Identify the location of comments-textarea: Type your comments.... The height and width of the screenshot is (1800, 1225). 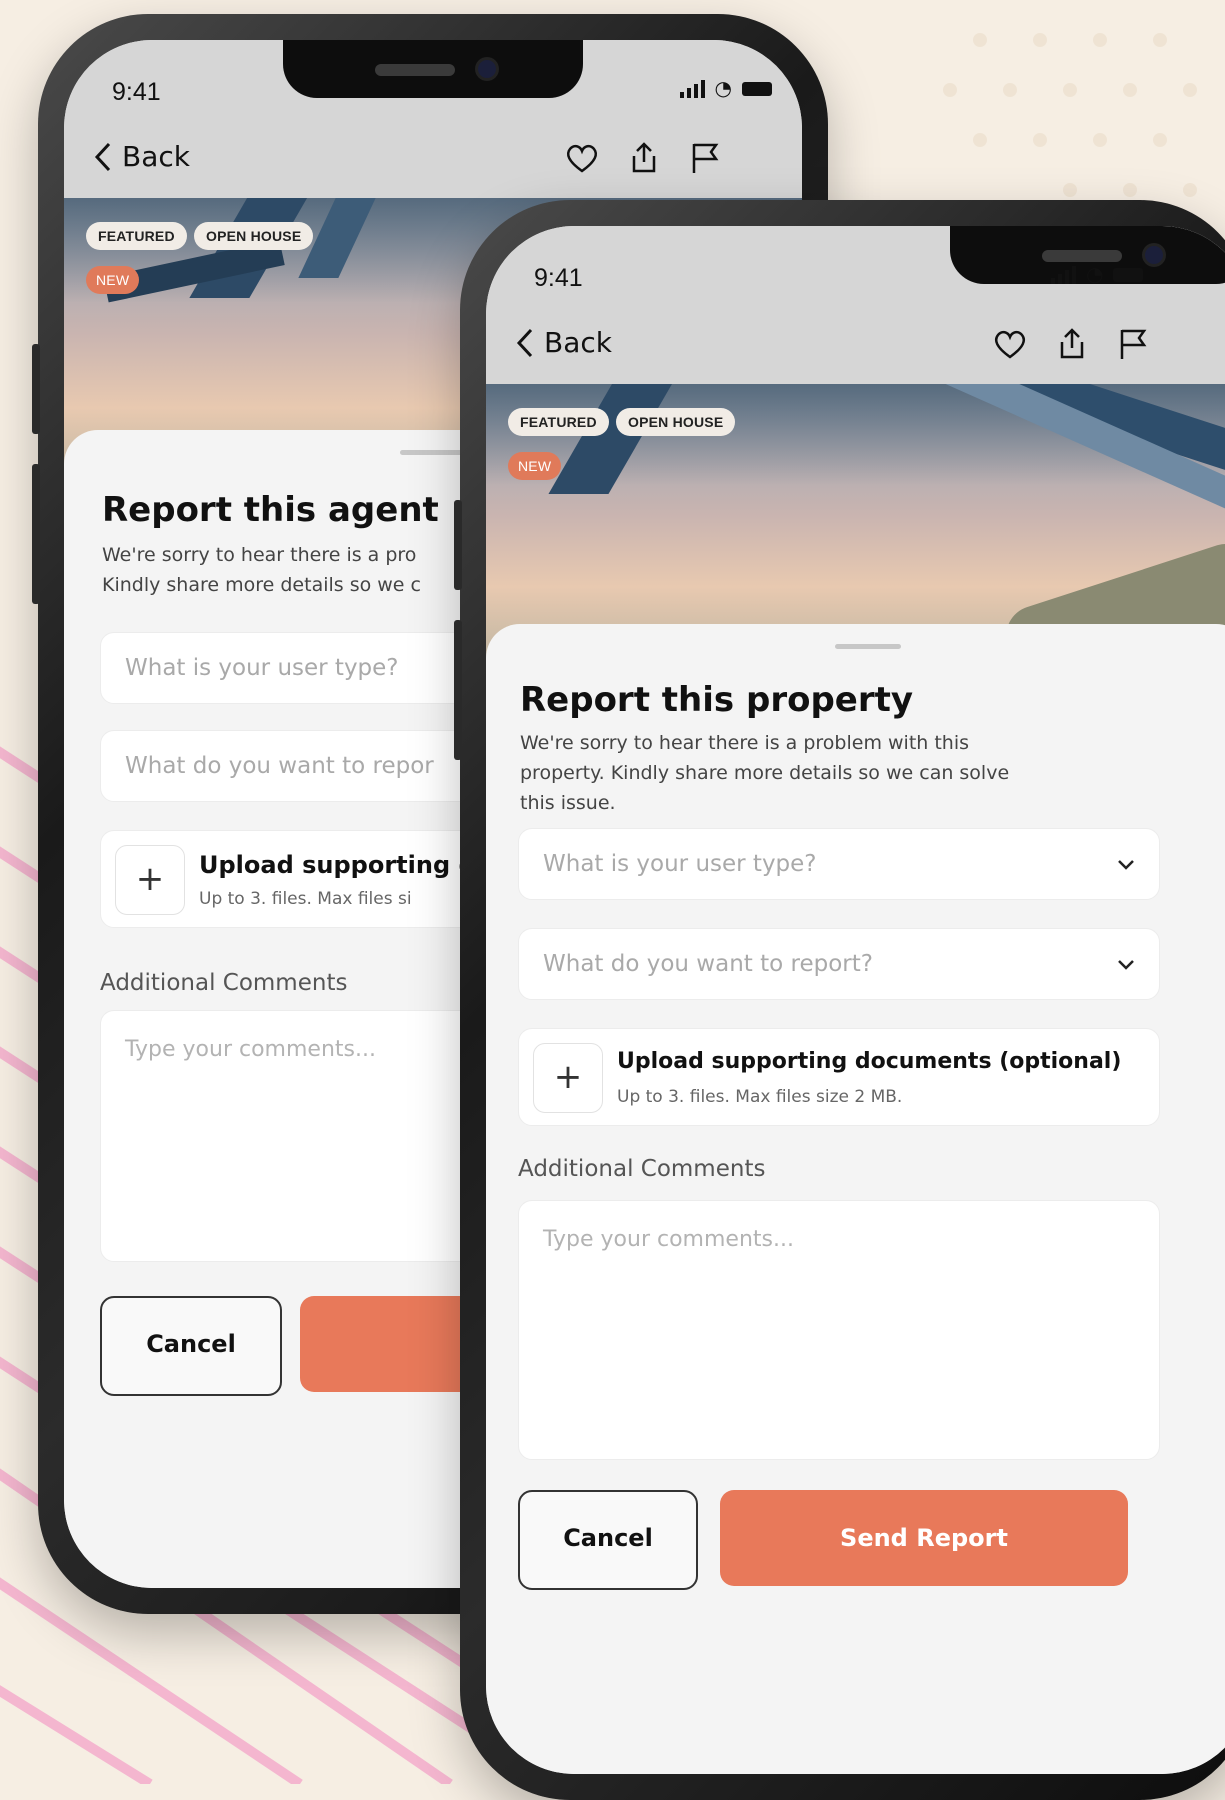
(839, 1330).